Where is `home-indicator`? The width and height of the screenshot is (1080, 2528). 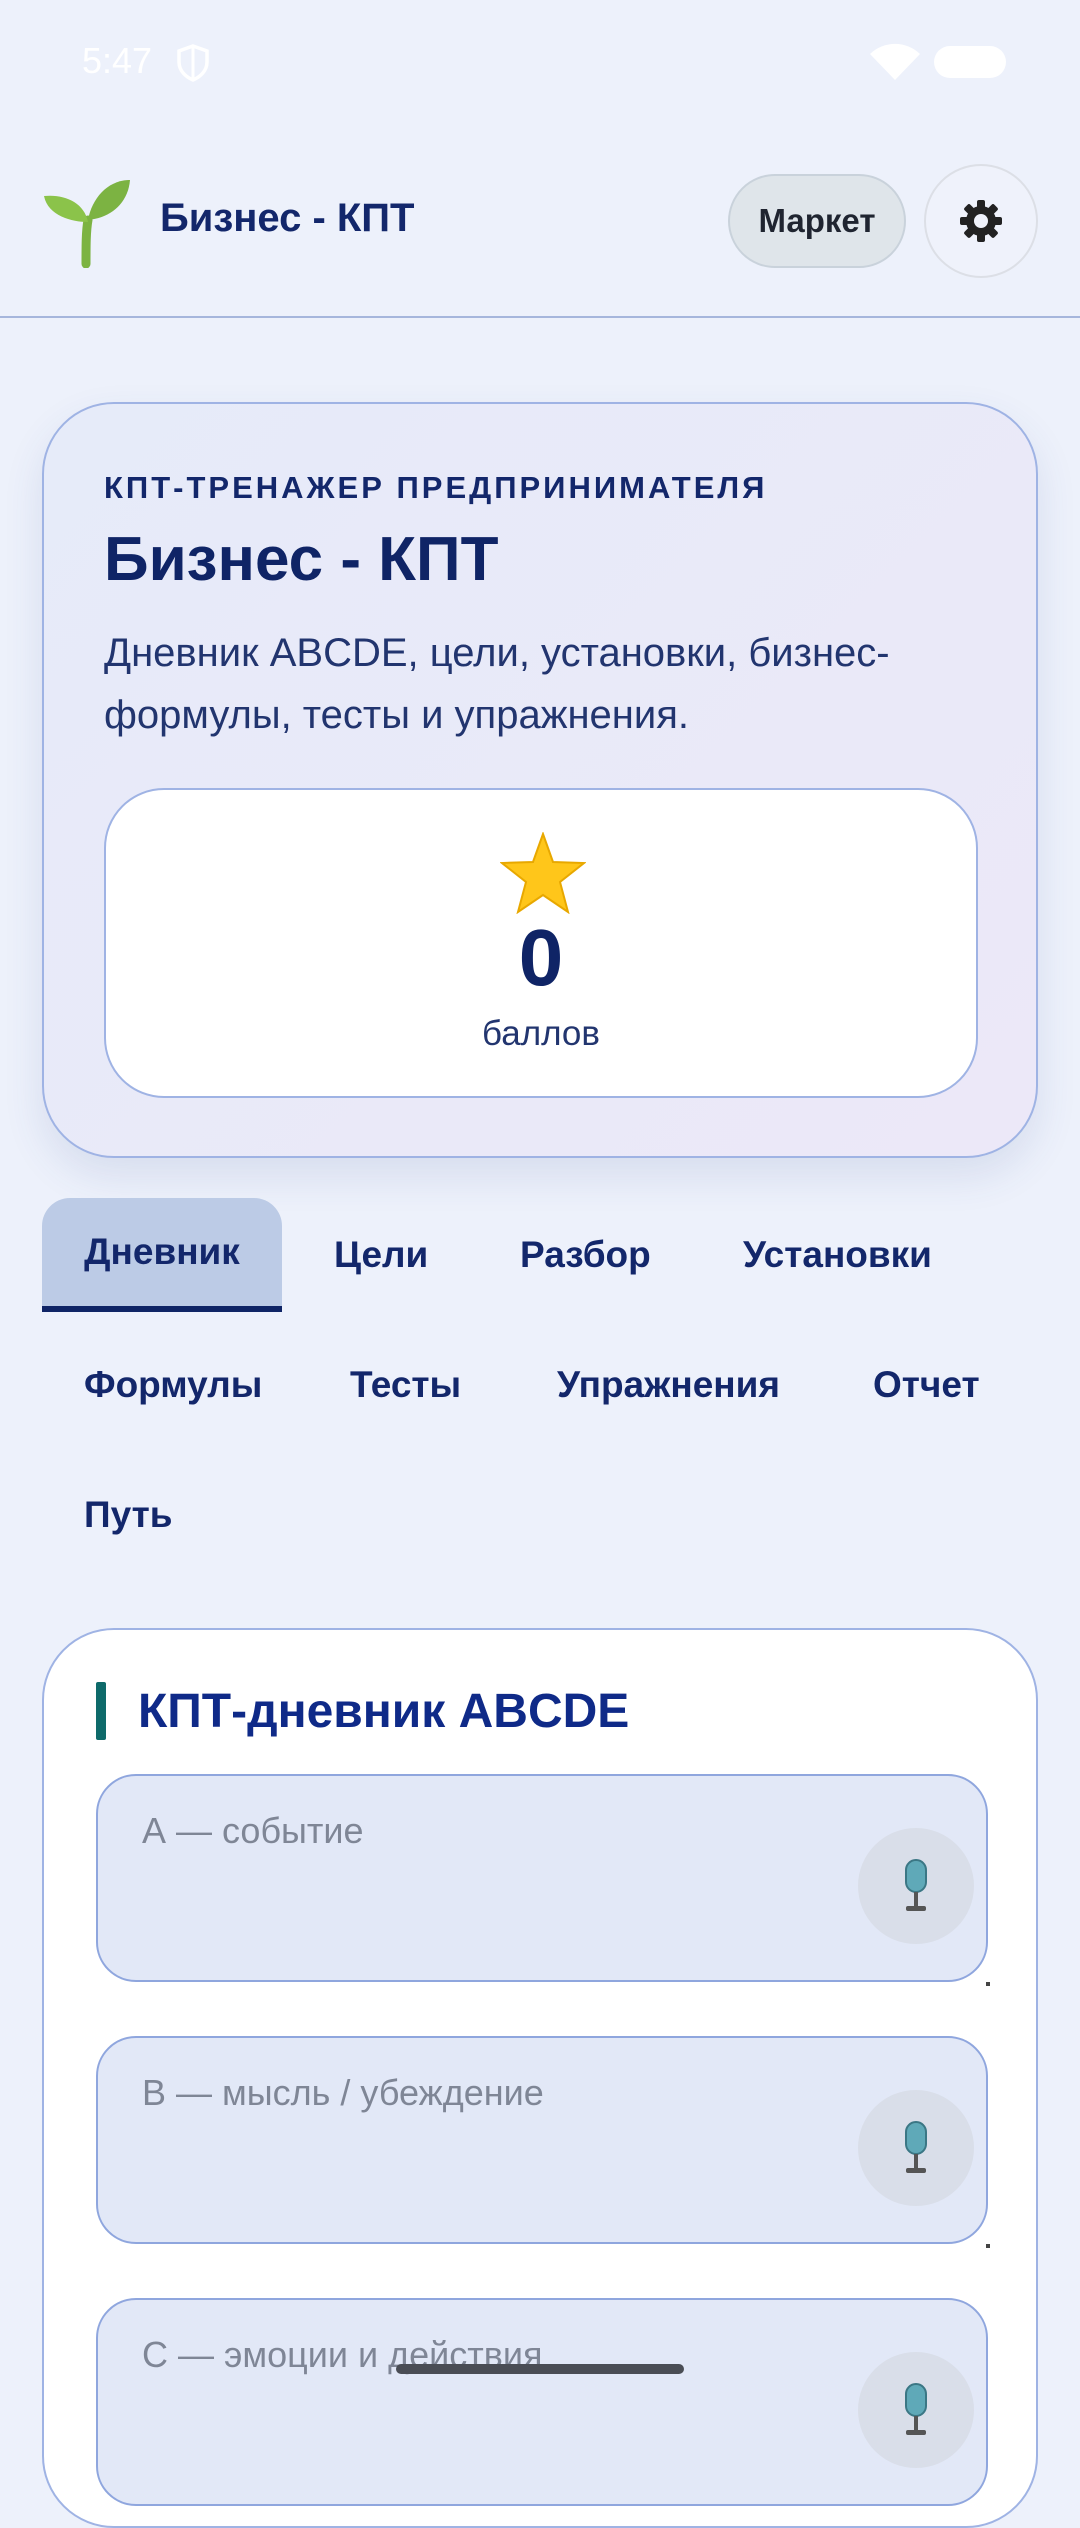
home-indicator is located at coordinates (540, 2369).